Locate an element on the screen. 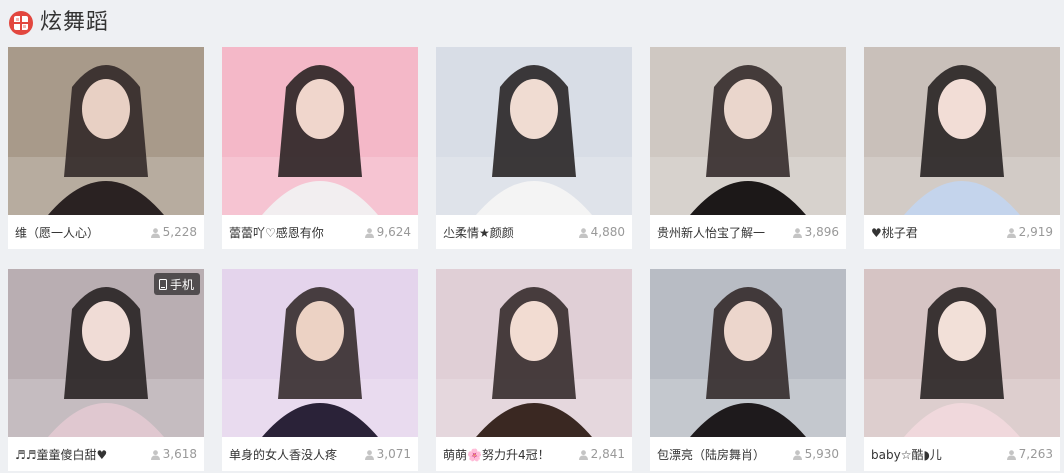 Image resolution: width=1064 pixels, height=473 pixels. room-info: 蕾蕾吖♡感恩有你 9,624 is located at coordinates (320, 232).